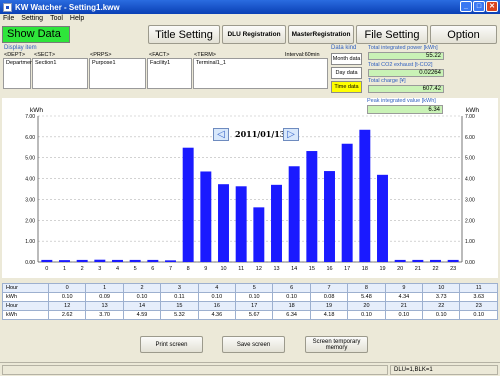 Image resolution: width=500 pixels, height=376 pixels. I want to click on table-cell: 9, so click(404, 288).